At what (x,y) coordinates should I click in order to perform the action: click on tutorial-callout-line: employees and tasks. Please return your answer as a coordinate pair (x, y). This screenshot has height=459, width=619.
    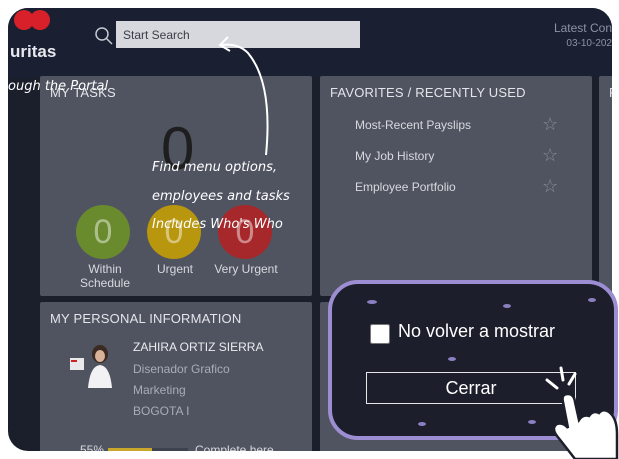
    Looking at the image, I should click on (221, 196).